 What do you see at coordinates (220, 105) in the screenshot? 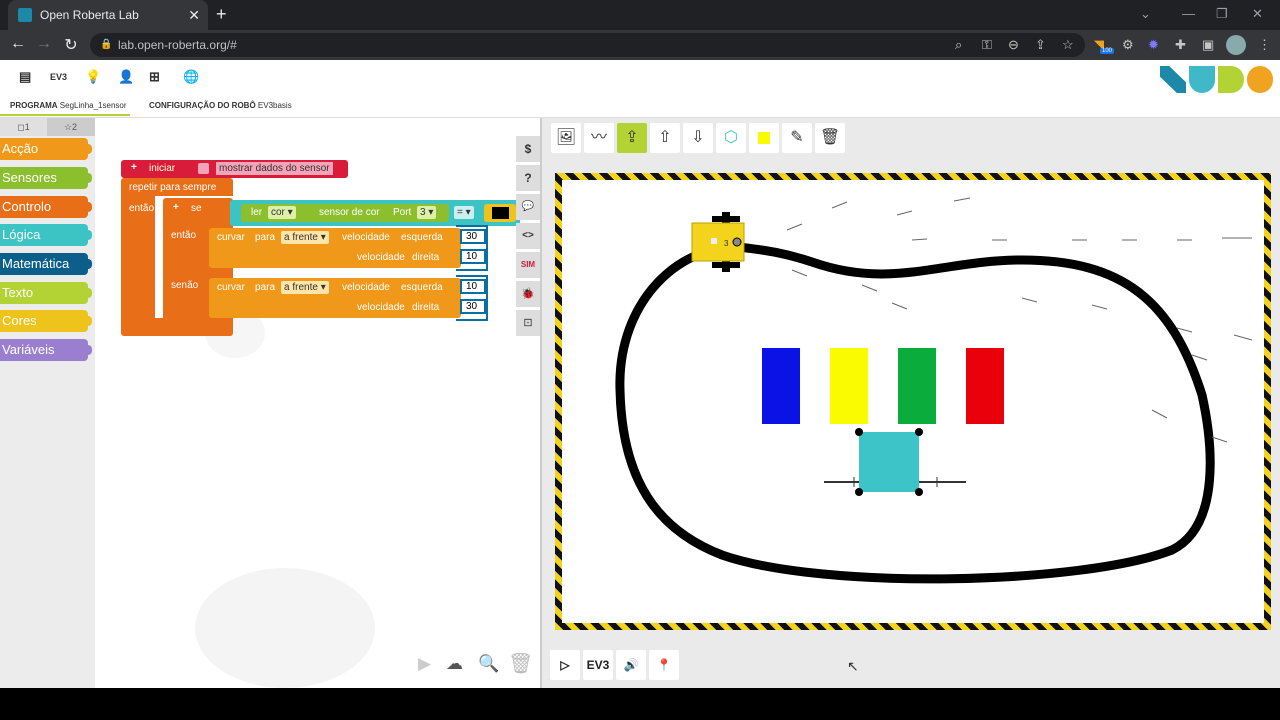
I see `tab-robot-config: CONFIGURAÇÃO DO ROBÔ EV3basis` at bounding box center [220, 105].